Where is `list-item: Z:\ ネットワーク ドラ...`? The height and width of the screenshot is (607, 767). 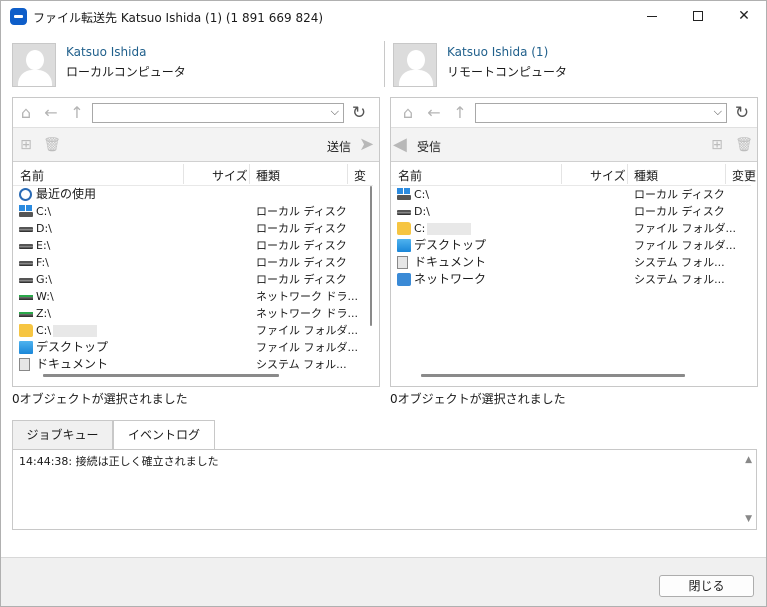
list-item: Z:\ ネットワーク ドラ... is located at coordinates (193, 313).